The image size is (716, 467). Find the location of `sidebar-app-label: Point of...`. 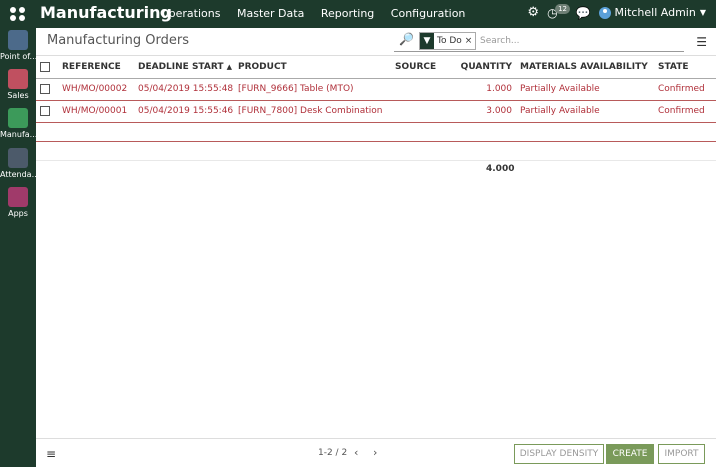

sidebar-app-label: Point of... is located at coordinates (18, 56).